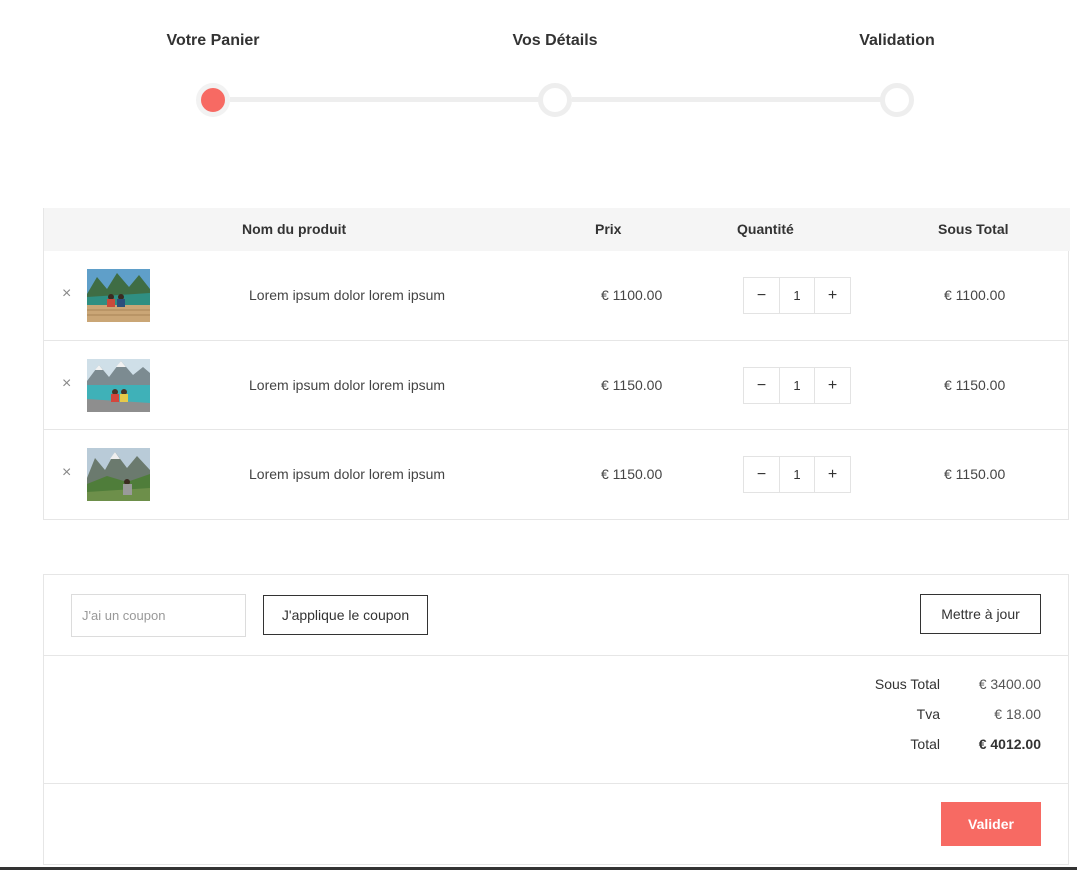  What do you see at coordinates (1009, 684) in the screenshot?
I see `summary-subtotal-value: € 3400.00` at bounding box center [1009, 684].